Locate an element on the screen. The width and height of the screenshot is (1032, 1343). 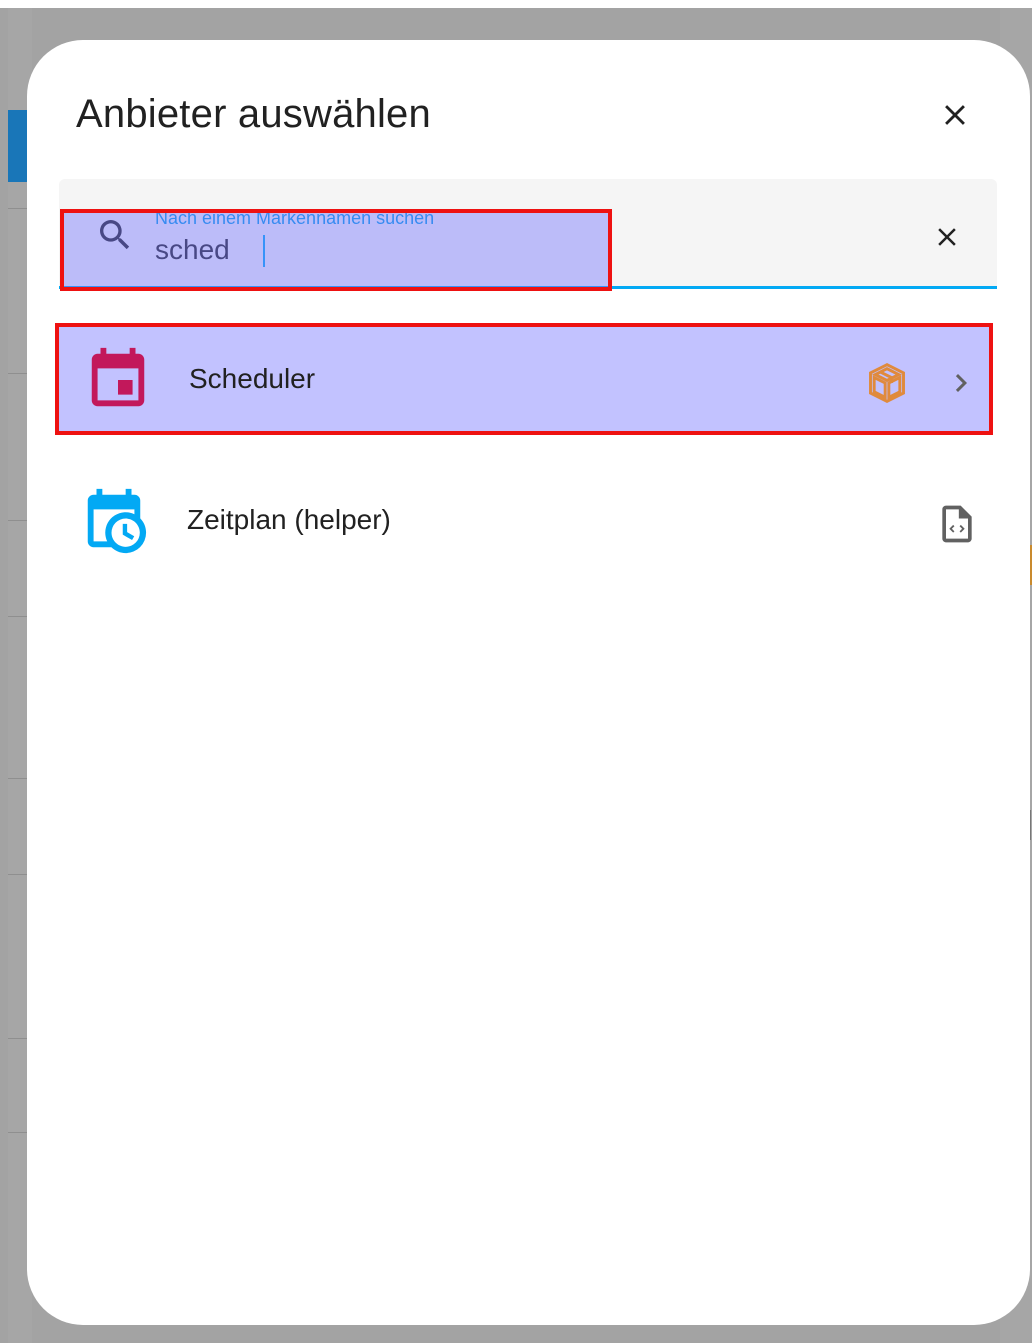
clear-search-button is located at coordinates (947, 237).